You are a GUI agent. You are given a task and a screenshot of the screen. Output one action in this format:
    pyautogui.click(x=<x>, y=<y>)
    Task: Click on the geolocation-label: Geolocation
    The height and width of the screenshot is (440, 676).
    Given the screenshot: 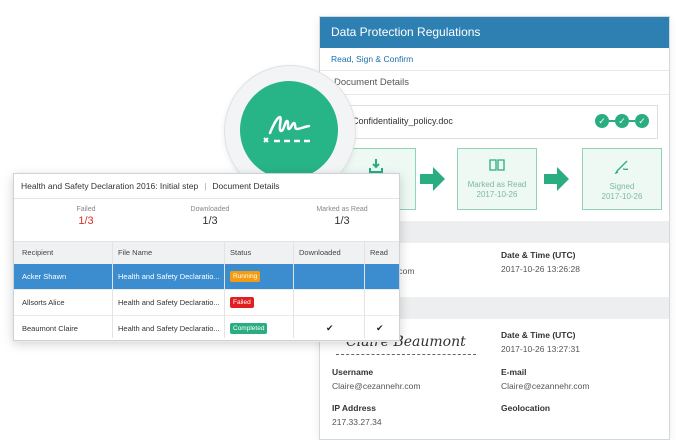 What is the action you would take?
    pyautogui.click(x=526, y=408)
    